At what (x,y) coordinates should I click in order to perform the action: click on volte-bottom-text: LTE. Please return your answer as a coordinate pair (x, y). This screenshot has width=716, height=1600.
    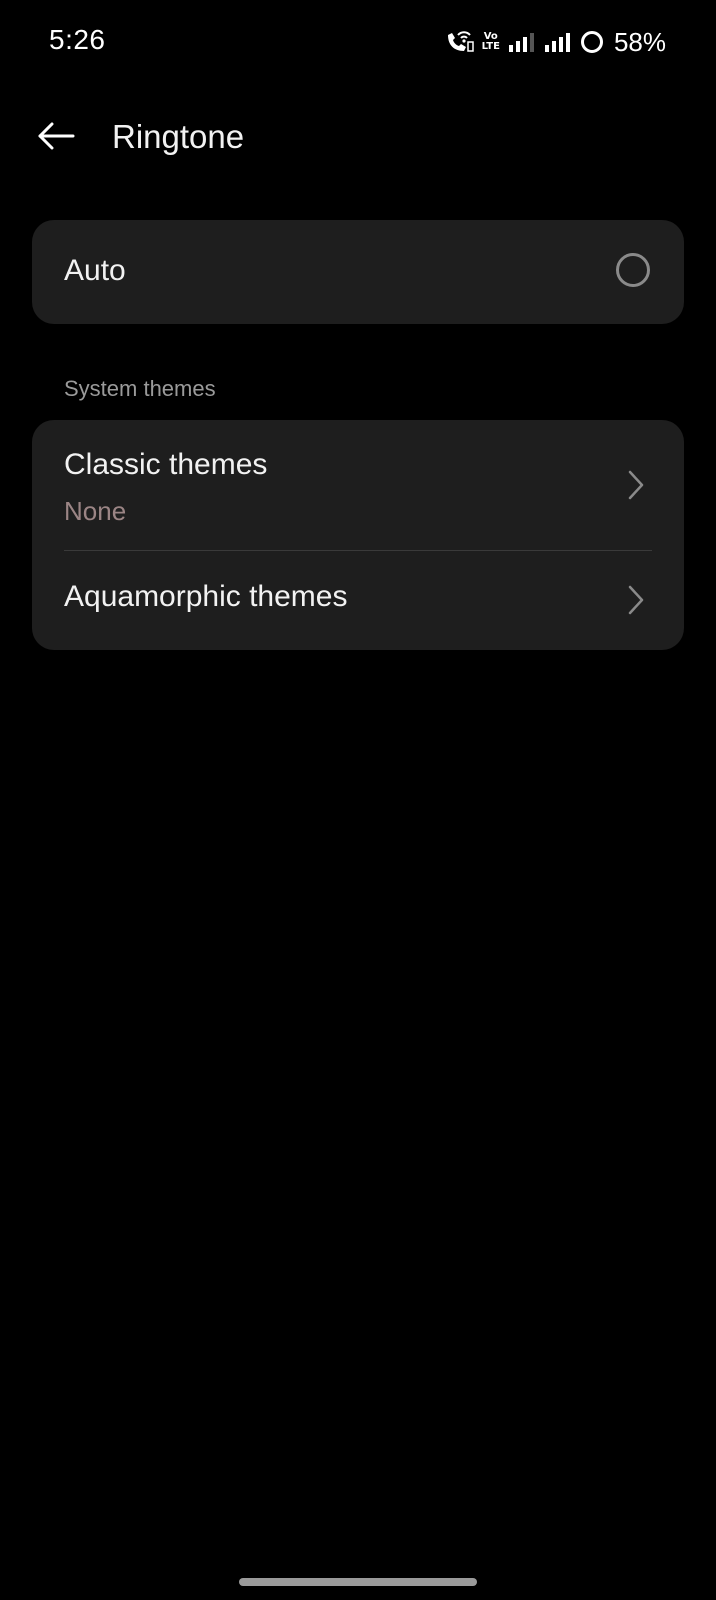
    Looking at the image, I should click on (490, 46).